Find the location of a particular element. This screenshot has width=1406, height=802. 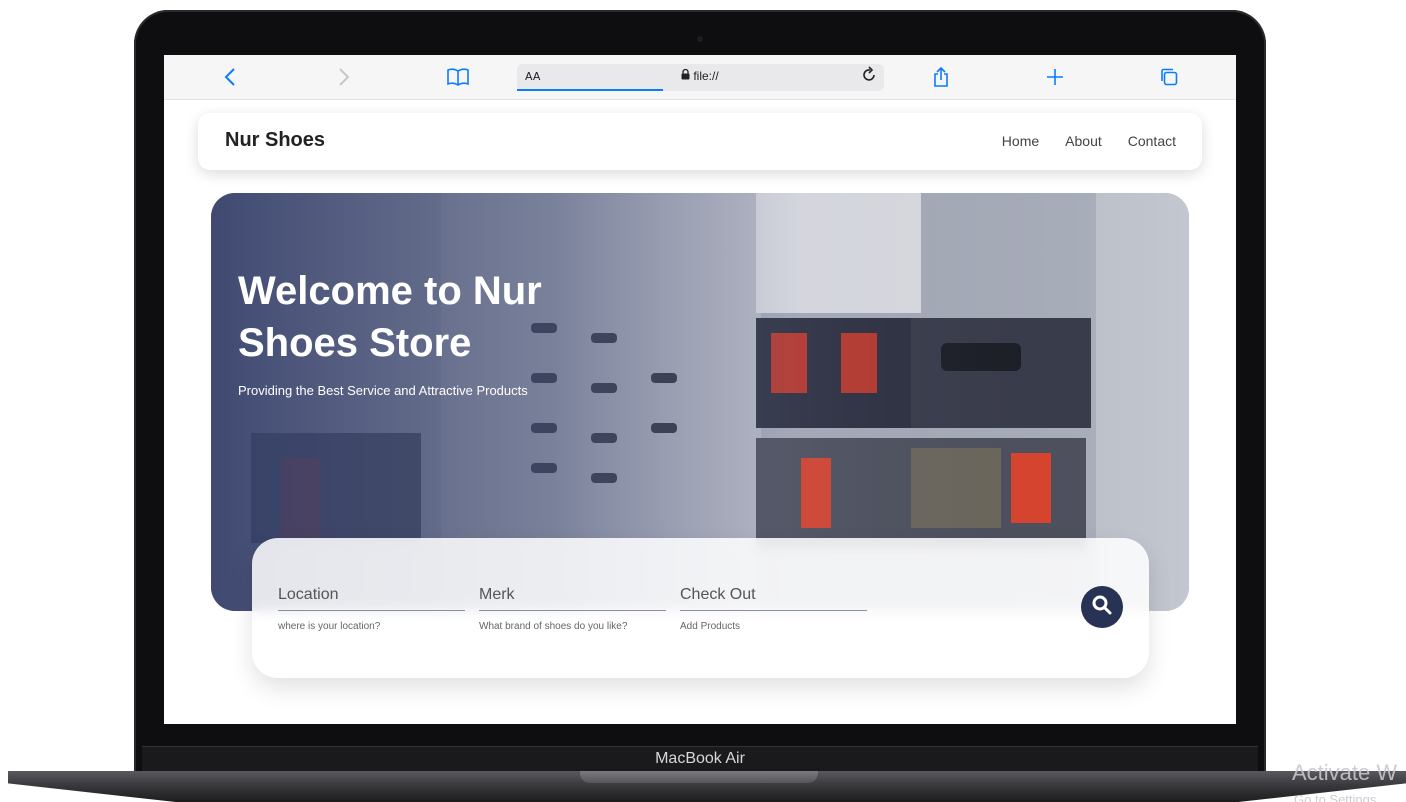

tabs-icon is located at coordinates (1169, 77).